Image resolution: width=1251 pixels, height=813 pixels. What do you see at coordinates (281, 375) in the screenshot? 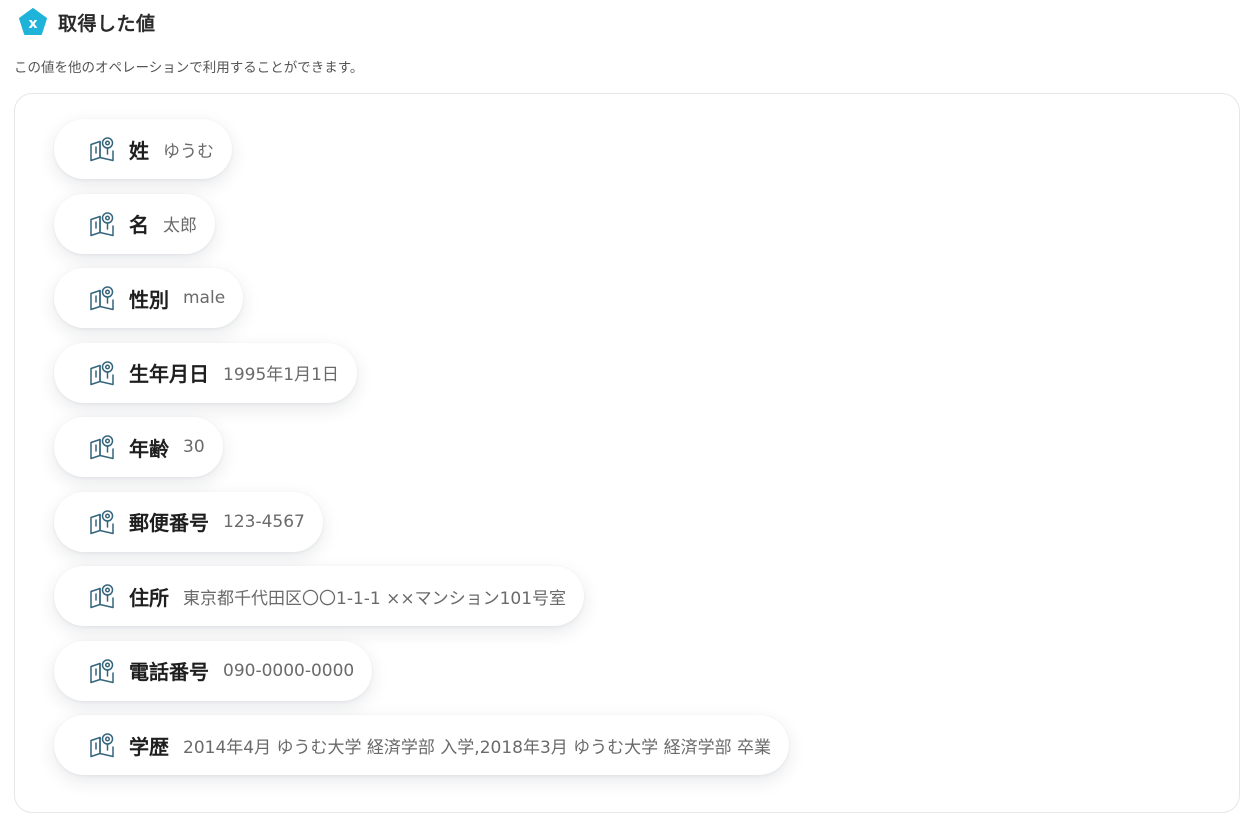
I see `field-value: 1995年1月1日` at bounding box center [281, 375].